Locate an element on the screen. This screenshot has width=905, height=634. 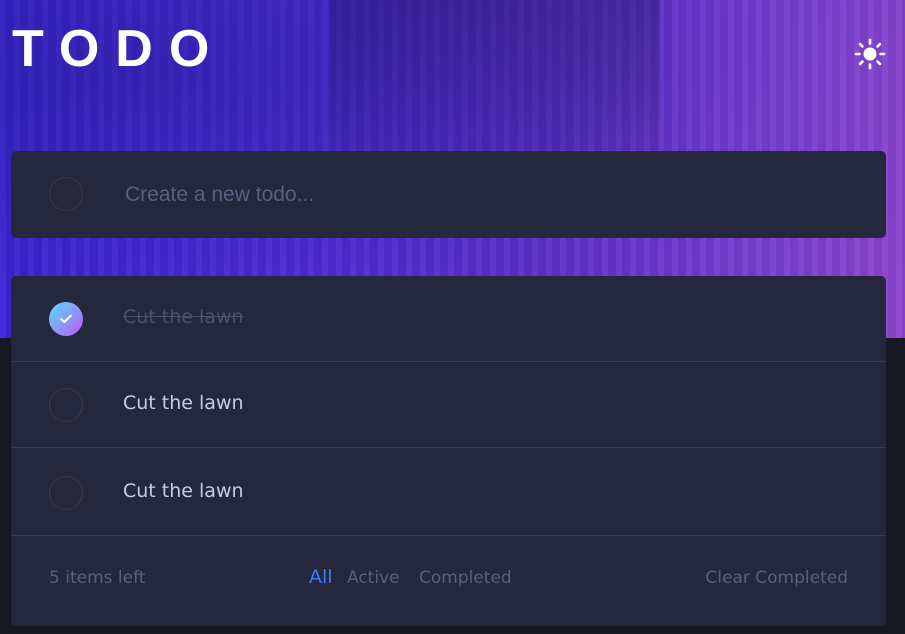
hero-photo-overlay is located at coordinates (495, 75).